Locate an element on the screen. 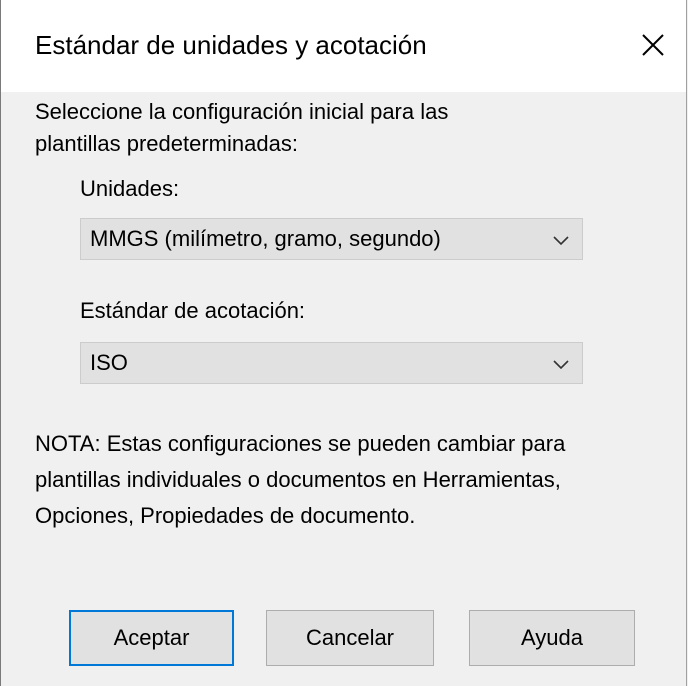 This screenshot has width=688, height=686. dialog-title: Estándar de unidades y acotación is located at coordinates (231, 45).